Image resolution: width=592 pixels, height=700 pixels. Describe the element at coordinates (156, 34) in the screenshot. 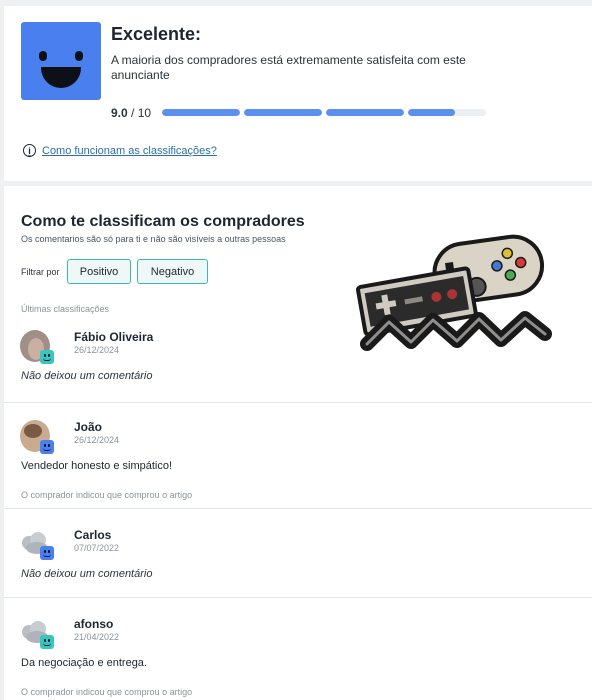

I see `rating-title: Excelente:` at that location.